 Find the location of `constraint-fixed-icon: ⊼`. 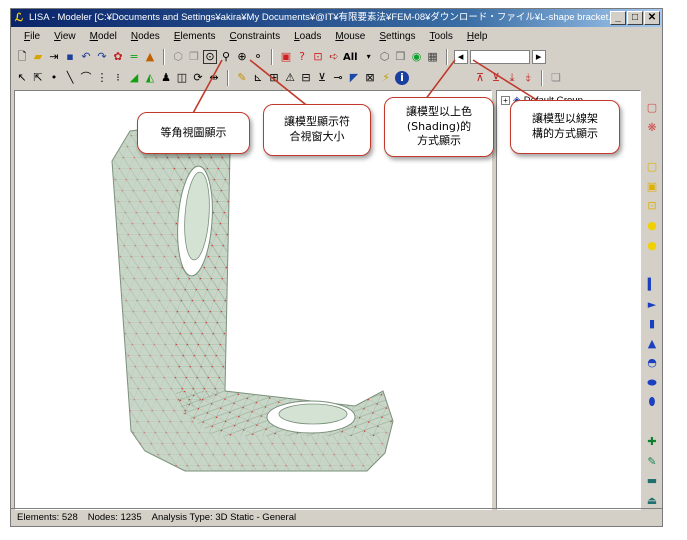

constraint-fixed-icon: ⊼ is located at coordinates (480, 78).